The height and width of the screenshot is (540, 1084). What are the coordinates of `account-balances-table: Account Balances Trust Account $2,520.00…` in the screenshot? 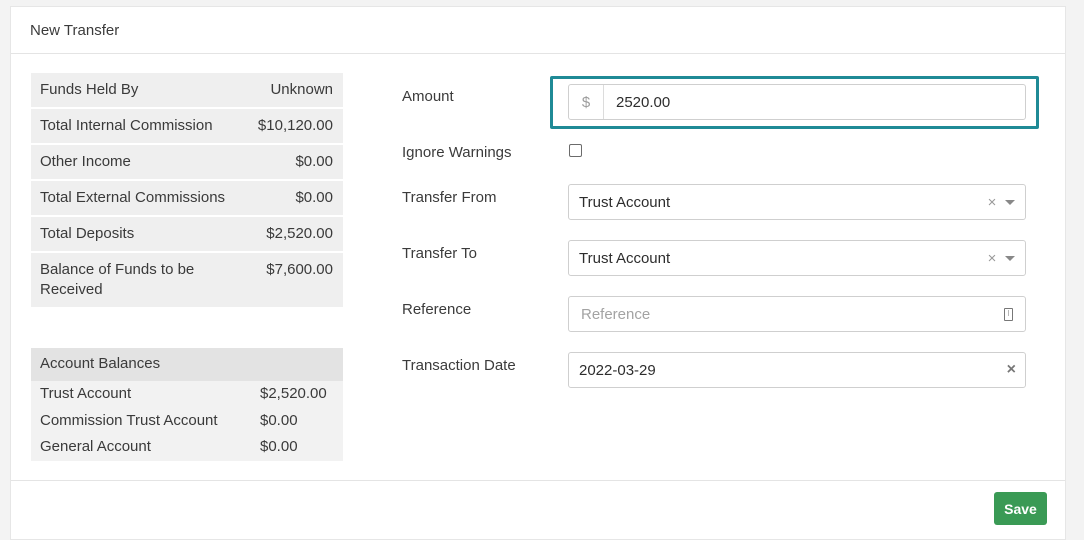 It's located at (187, 404).